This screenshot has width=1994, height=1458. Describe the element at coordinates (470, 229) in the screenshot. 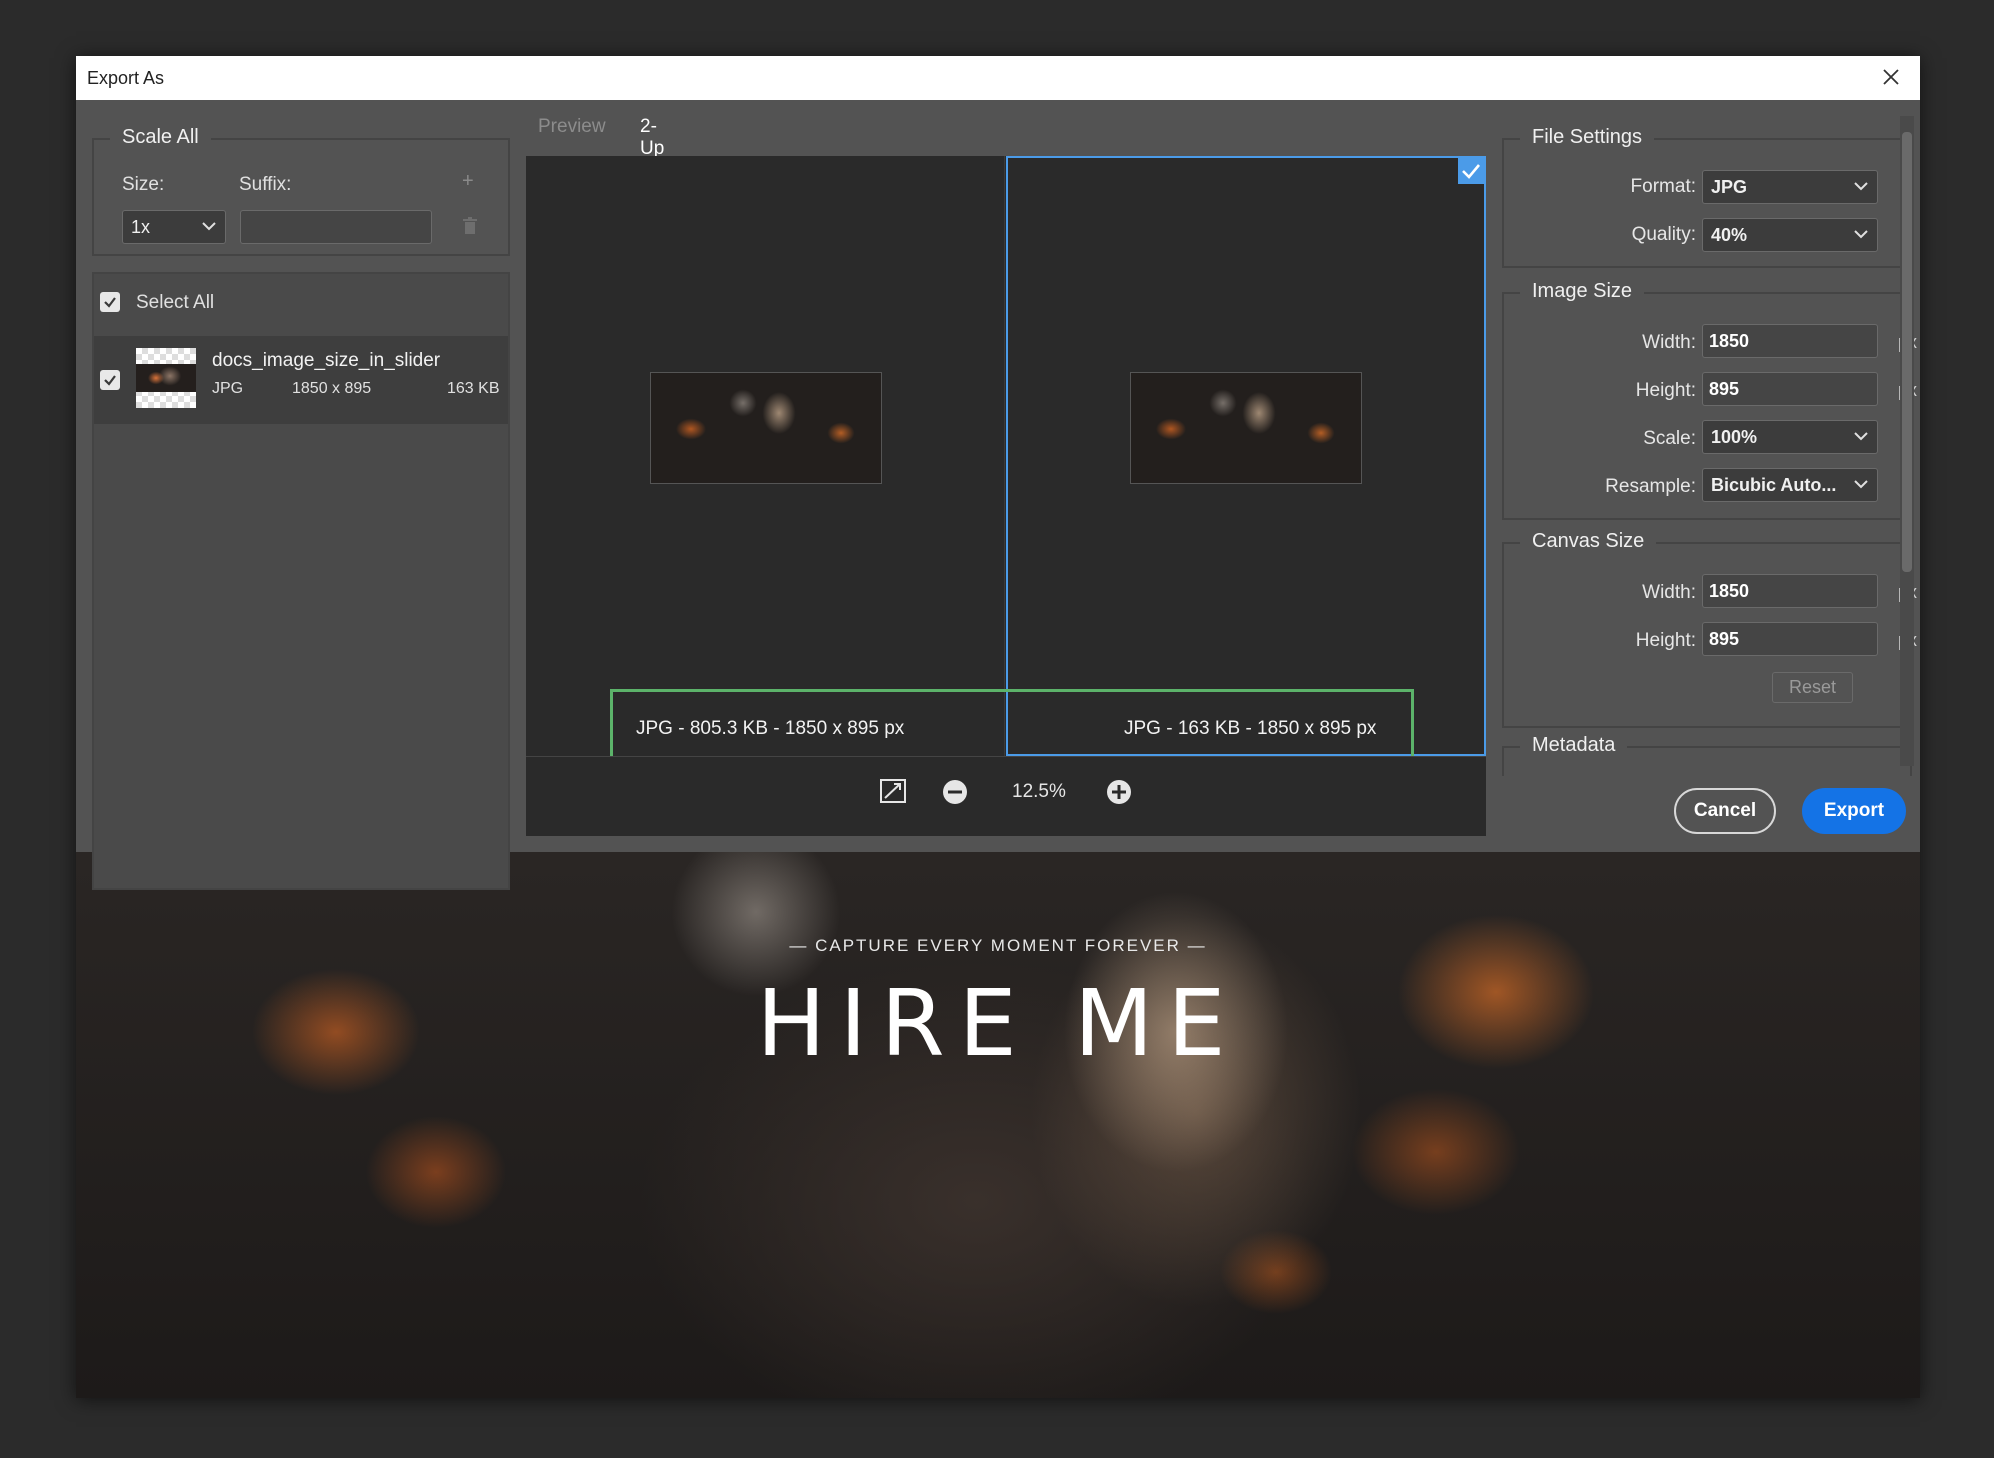

I see `trash-icon` at that location.